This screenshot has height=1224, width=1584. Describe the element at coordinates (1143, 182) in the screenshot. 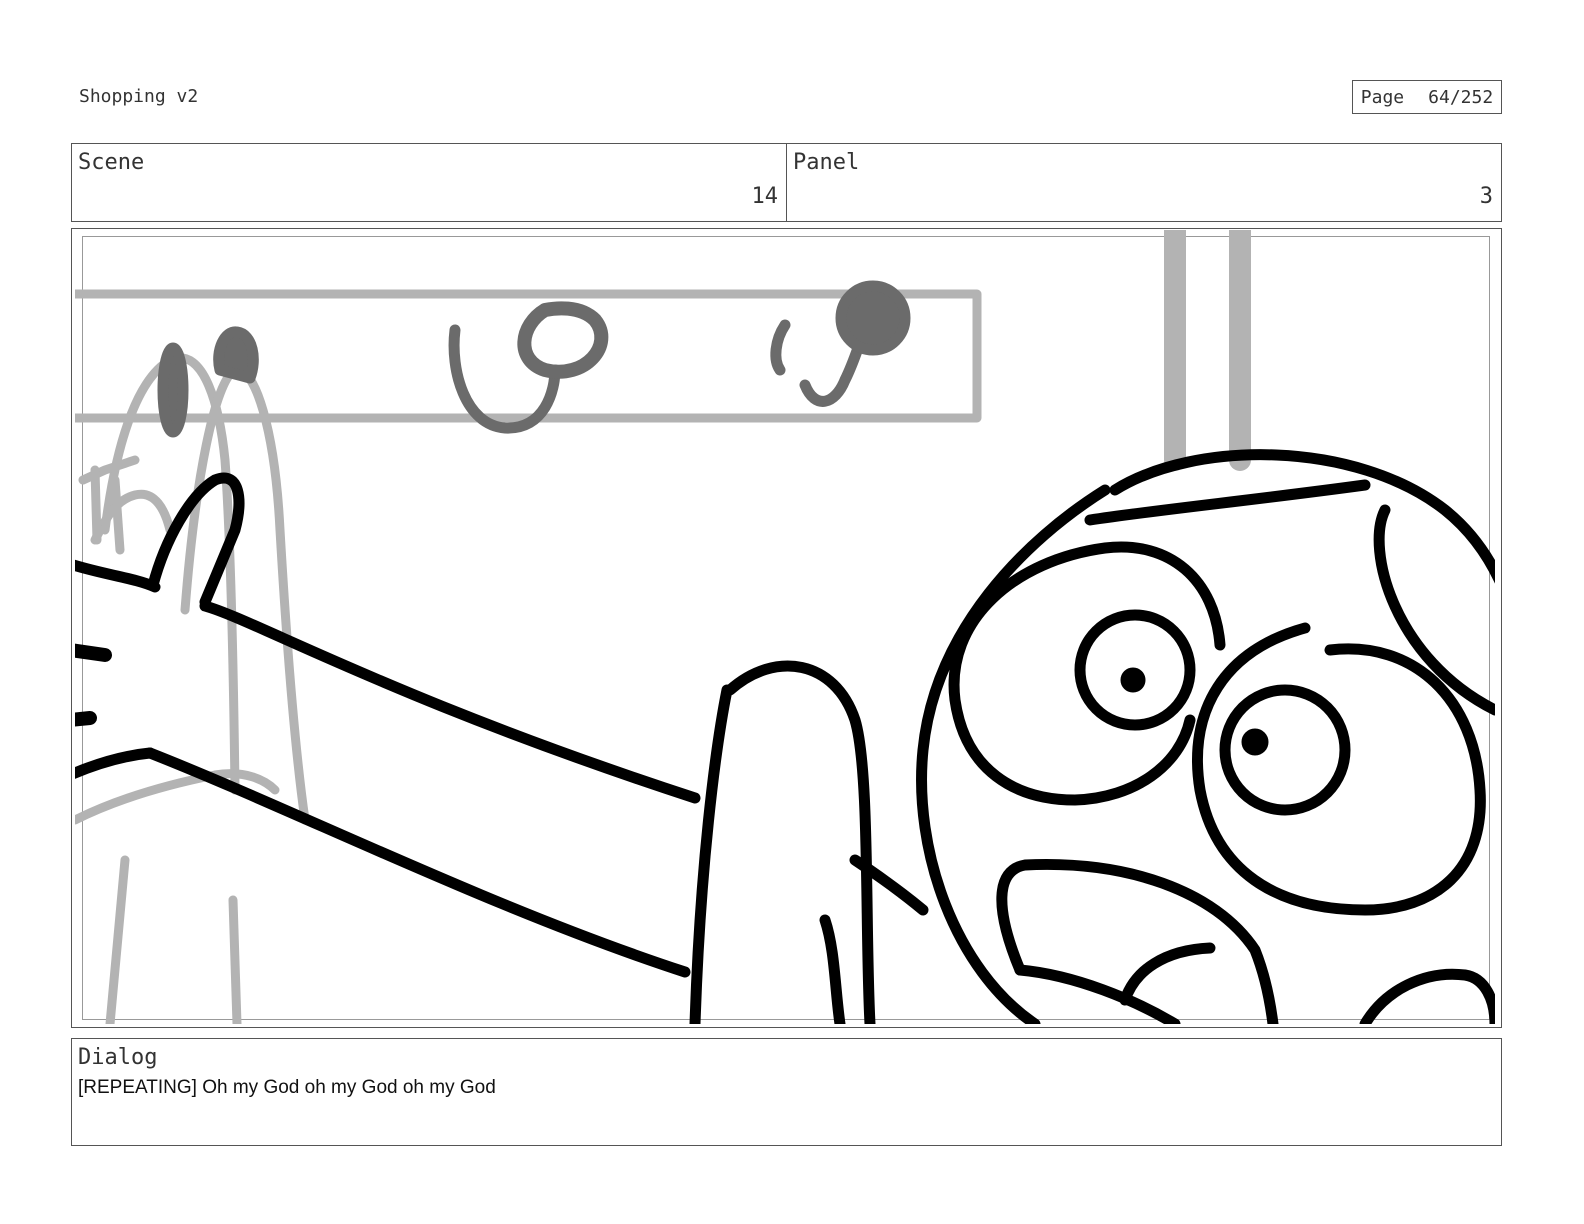

I see `panel-cell: Panel 3` at that location.